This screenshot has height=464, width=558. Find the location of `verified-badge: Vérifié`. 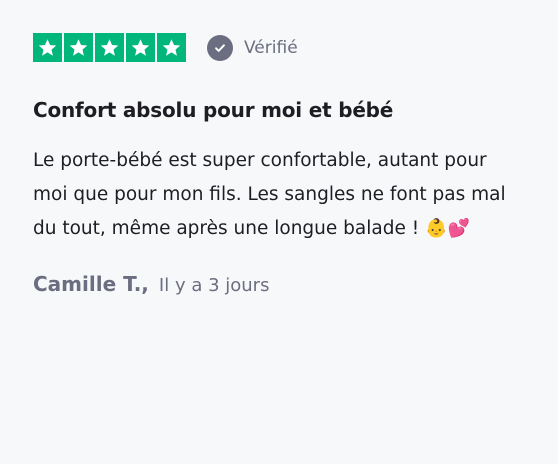

verified-badge: Vérifié is located at coordinates (252, 47).